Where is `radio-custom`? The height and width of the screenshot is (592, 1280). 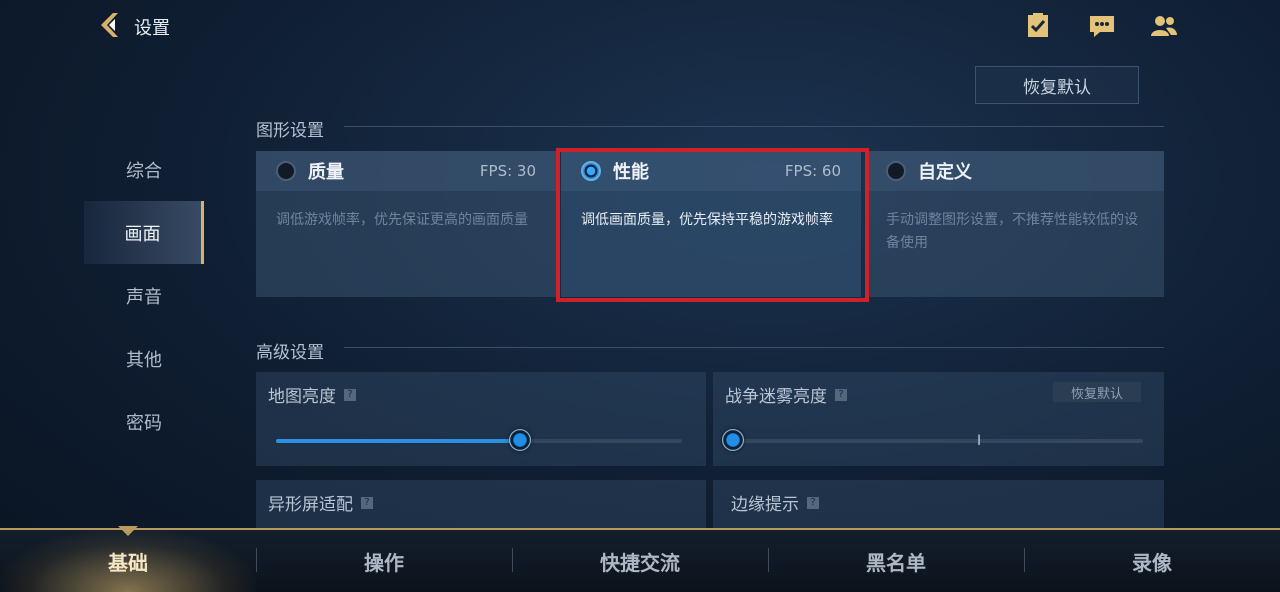 radio-custom is located at coordinates (896, 171).